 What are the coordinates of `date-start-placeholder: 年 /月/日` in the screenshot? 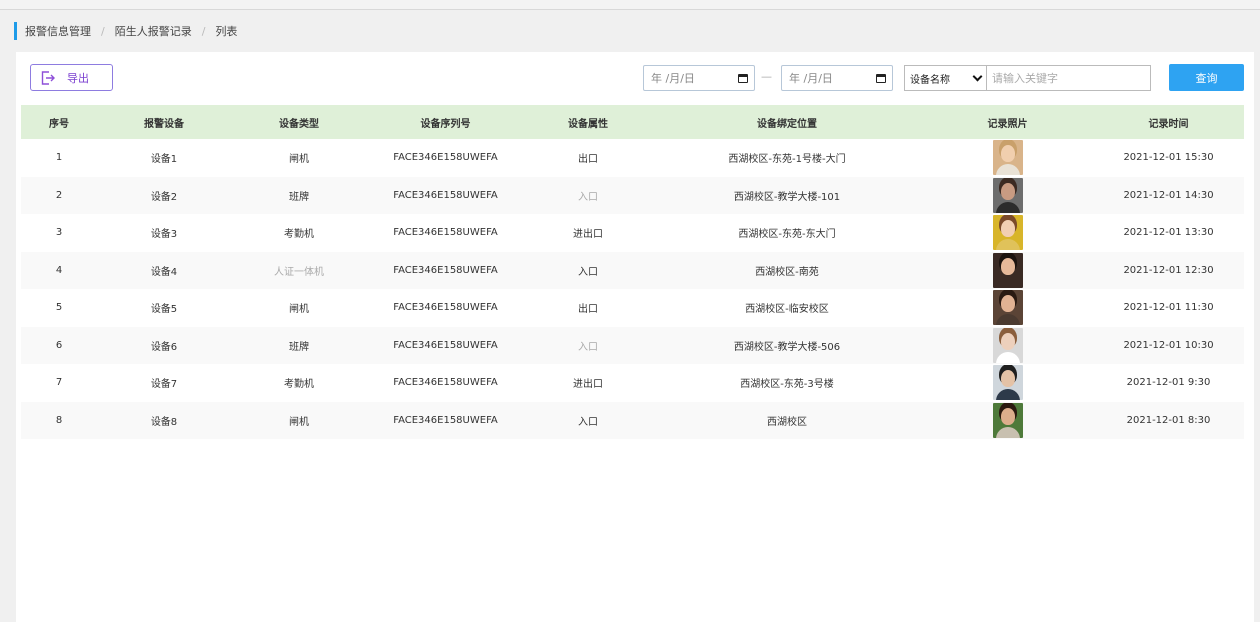 It's located at (673, 78).